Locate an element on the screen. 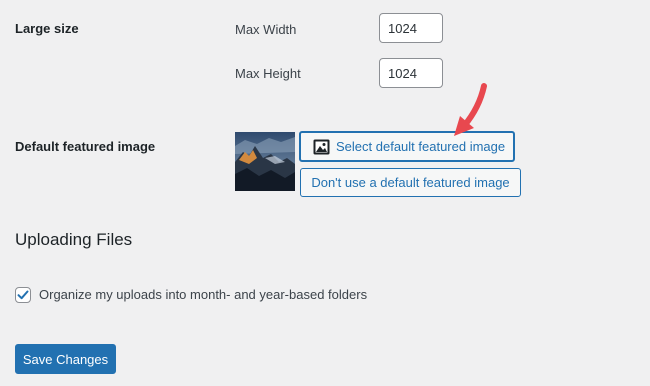 The width and height of the screenshot is (650, 386). max-width-input is located at coordinates (411, 28).